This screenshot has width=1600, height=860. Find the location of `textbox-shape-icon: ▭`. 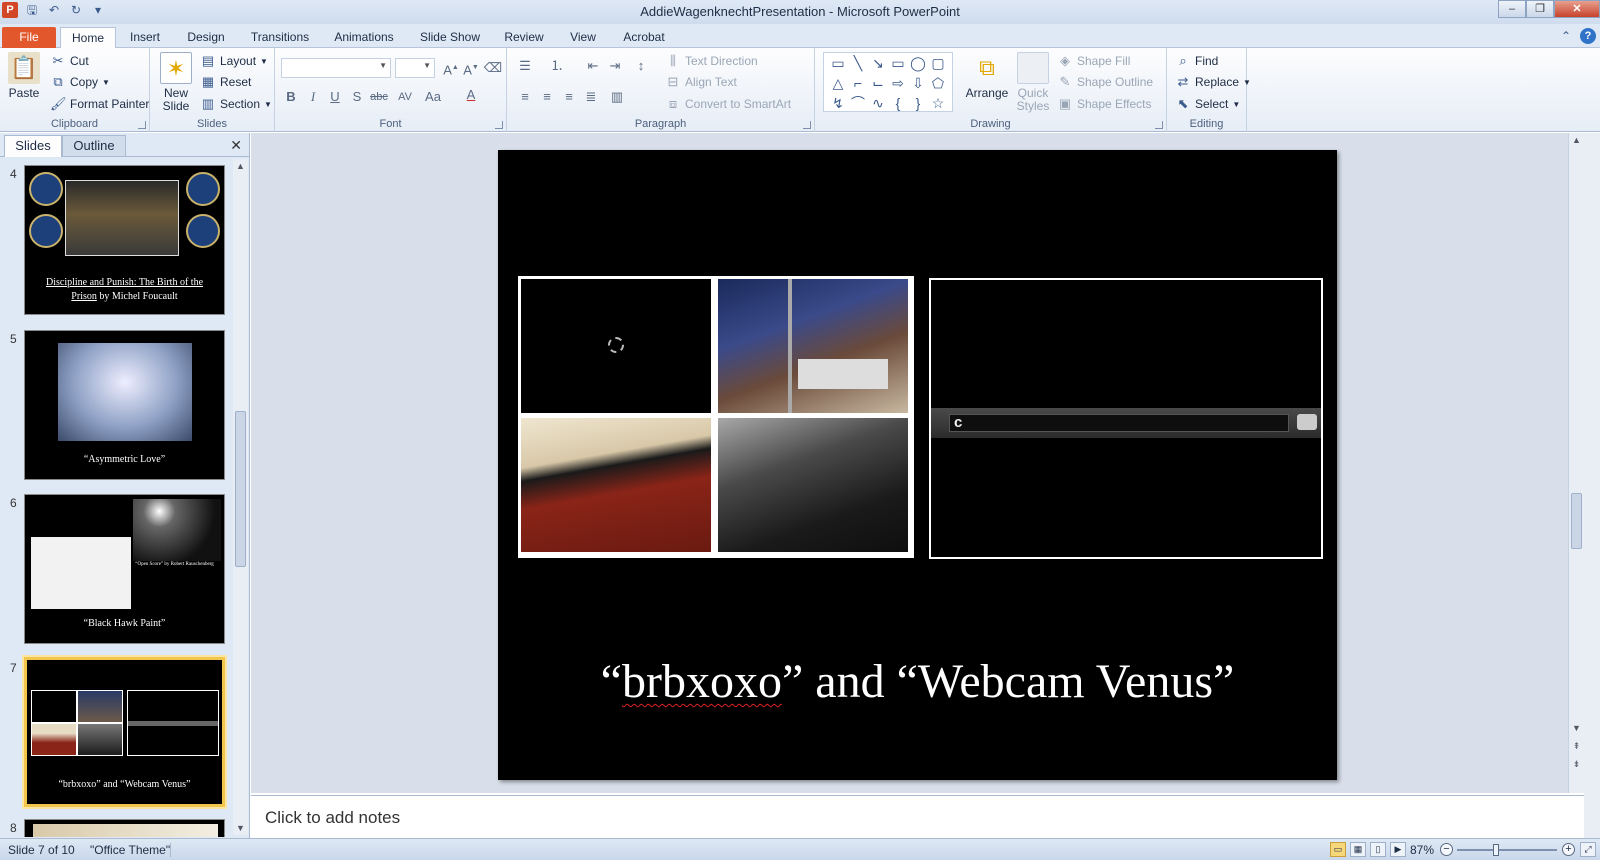

textbox-shape-icon: ▭ is located at coordinates (838, 63).